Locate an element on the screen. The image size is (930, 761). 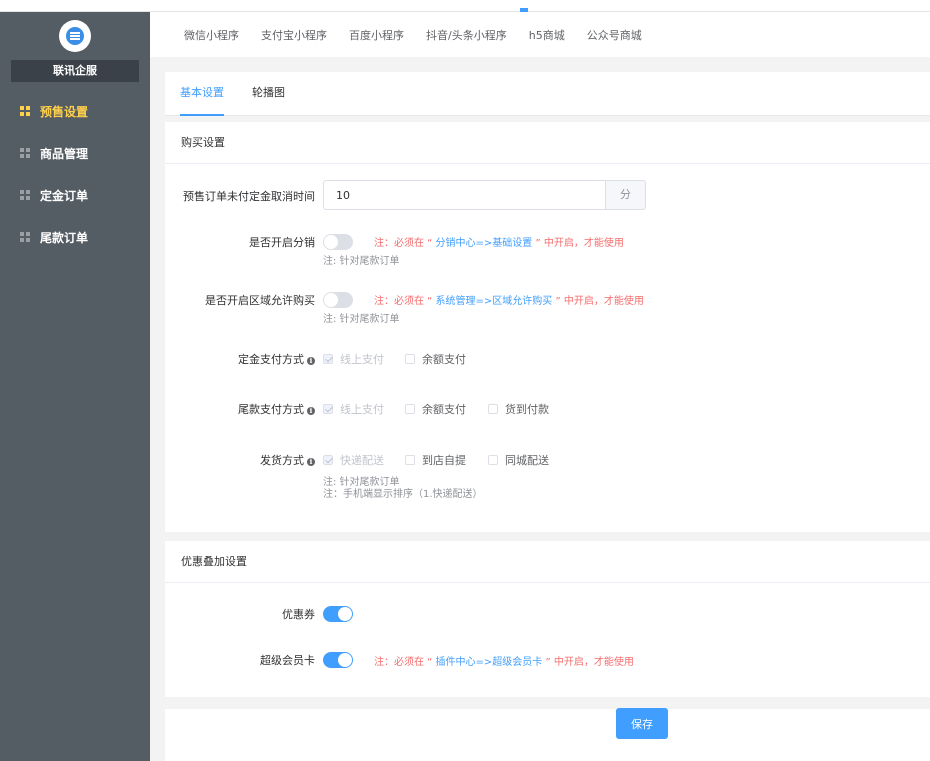
final-online-checkbox: 线上支付 is located at coordinates (353, 409).